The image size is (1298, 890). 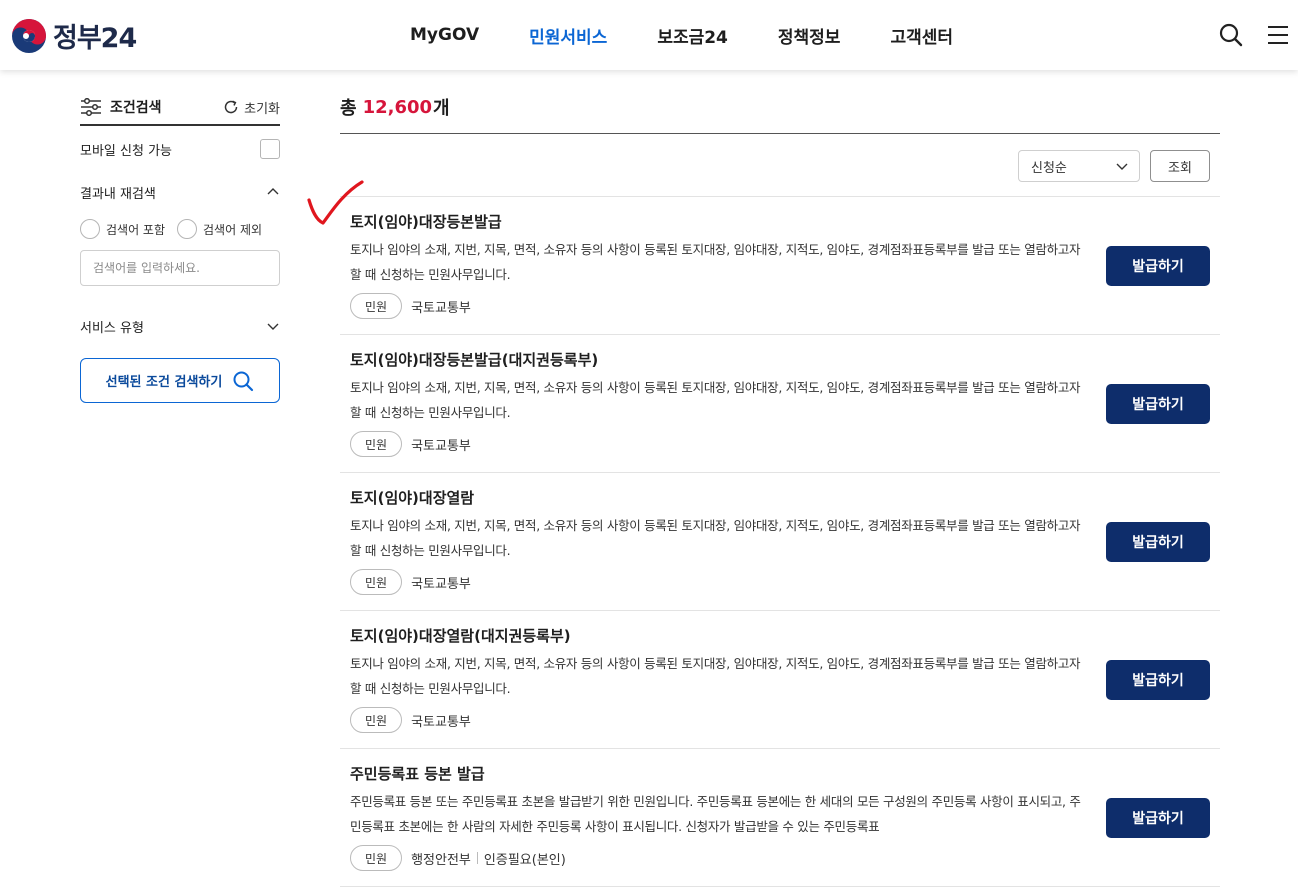 What do you see at coordinates (180, 268) in the screenshot?
I see `research-input` at bounding box center [180, 268].